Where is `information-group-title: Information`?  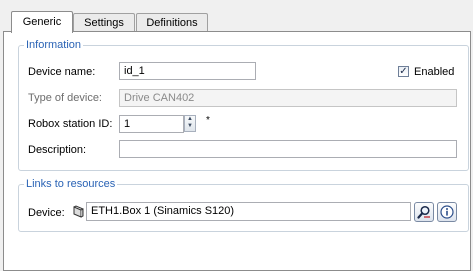
information-group-title: Information is located at coordinates (54, 45).